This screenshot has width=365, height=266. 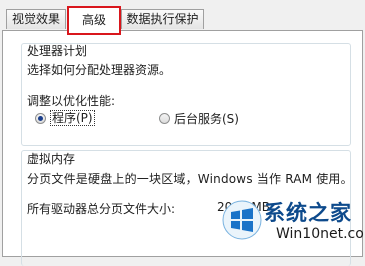 What do you see at coordinates (308, 213) in the screenshot?
I see `watermark-title: 系统之家` at bounding box center [308, 213].